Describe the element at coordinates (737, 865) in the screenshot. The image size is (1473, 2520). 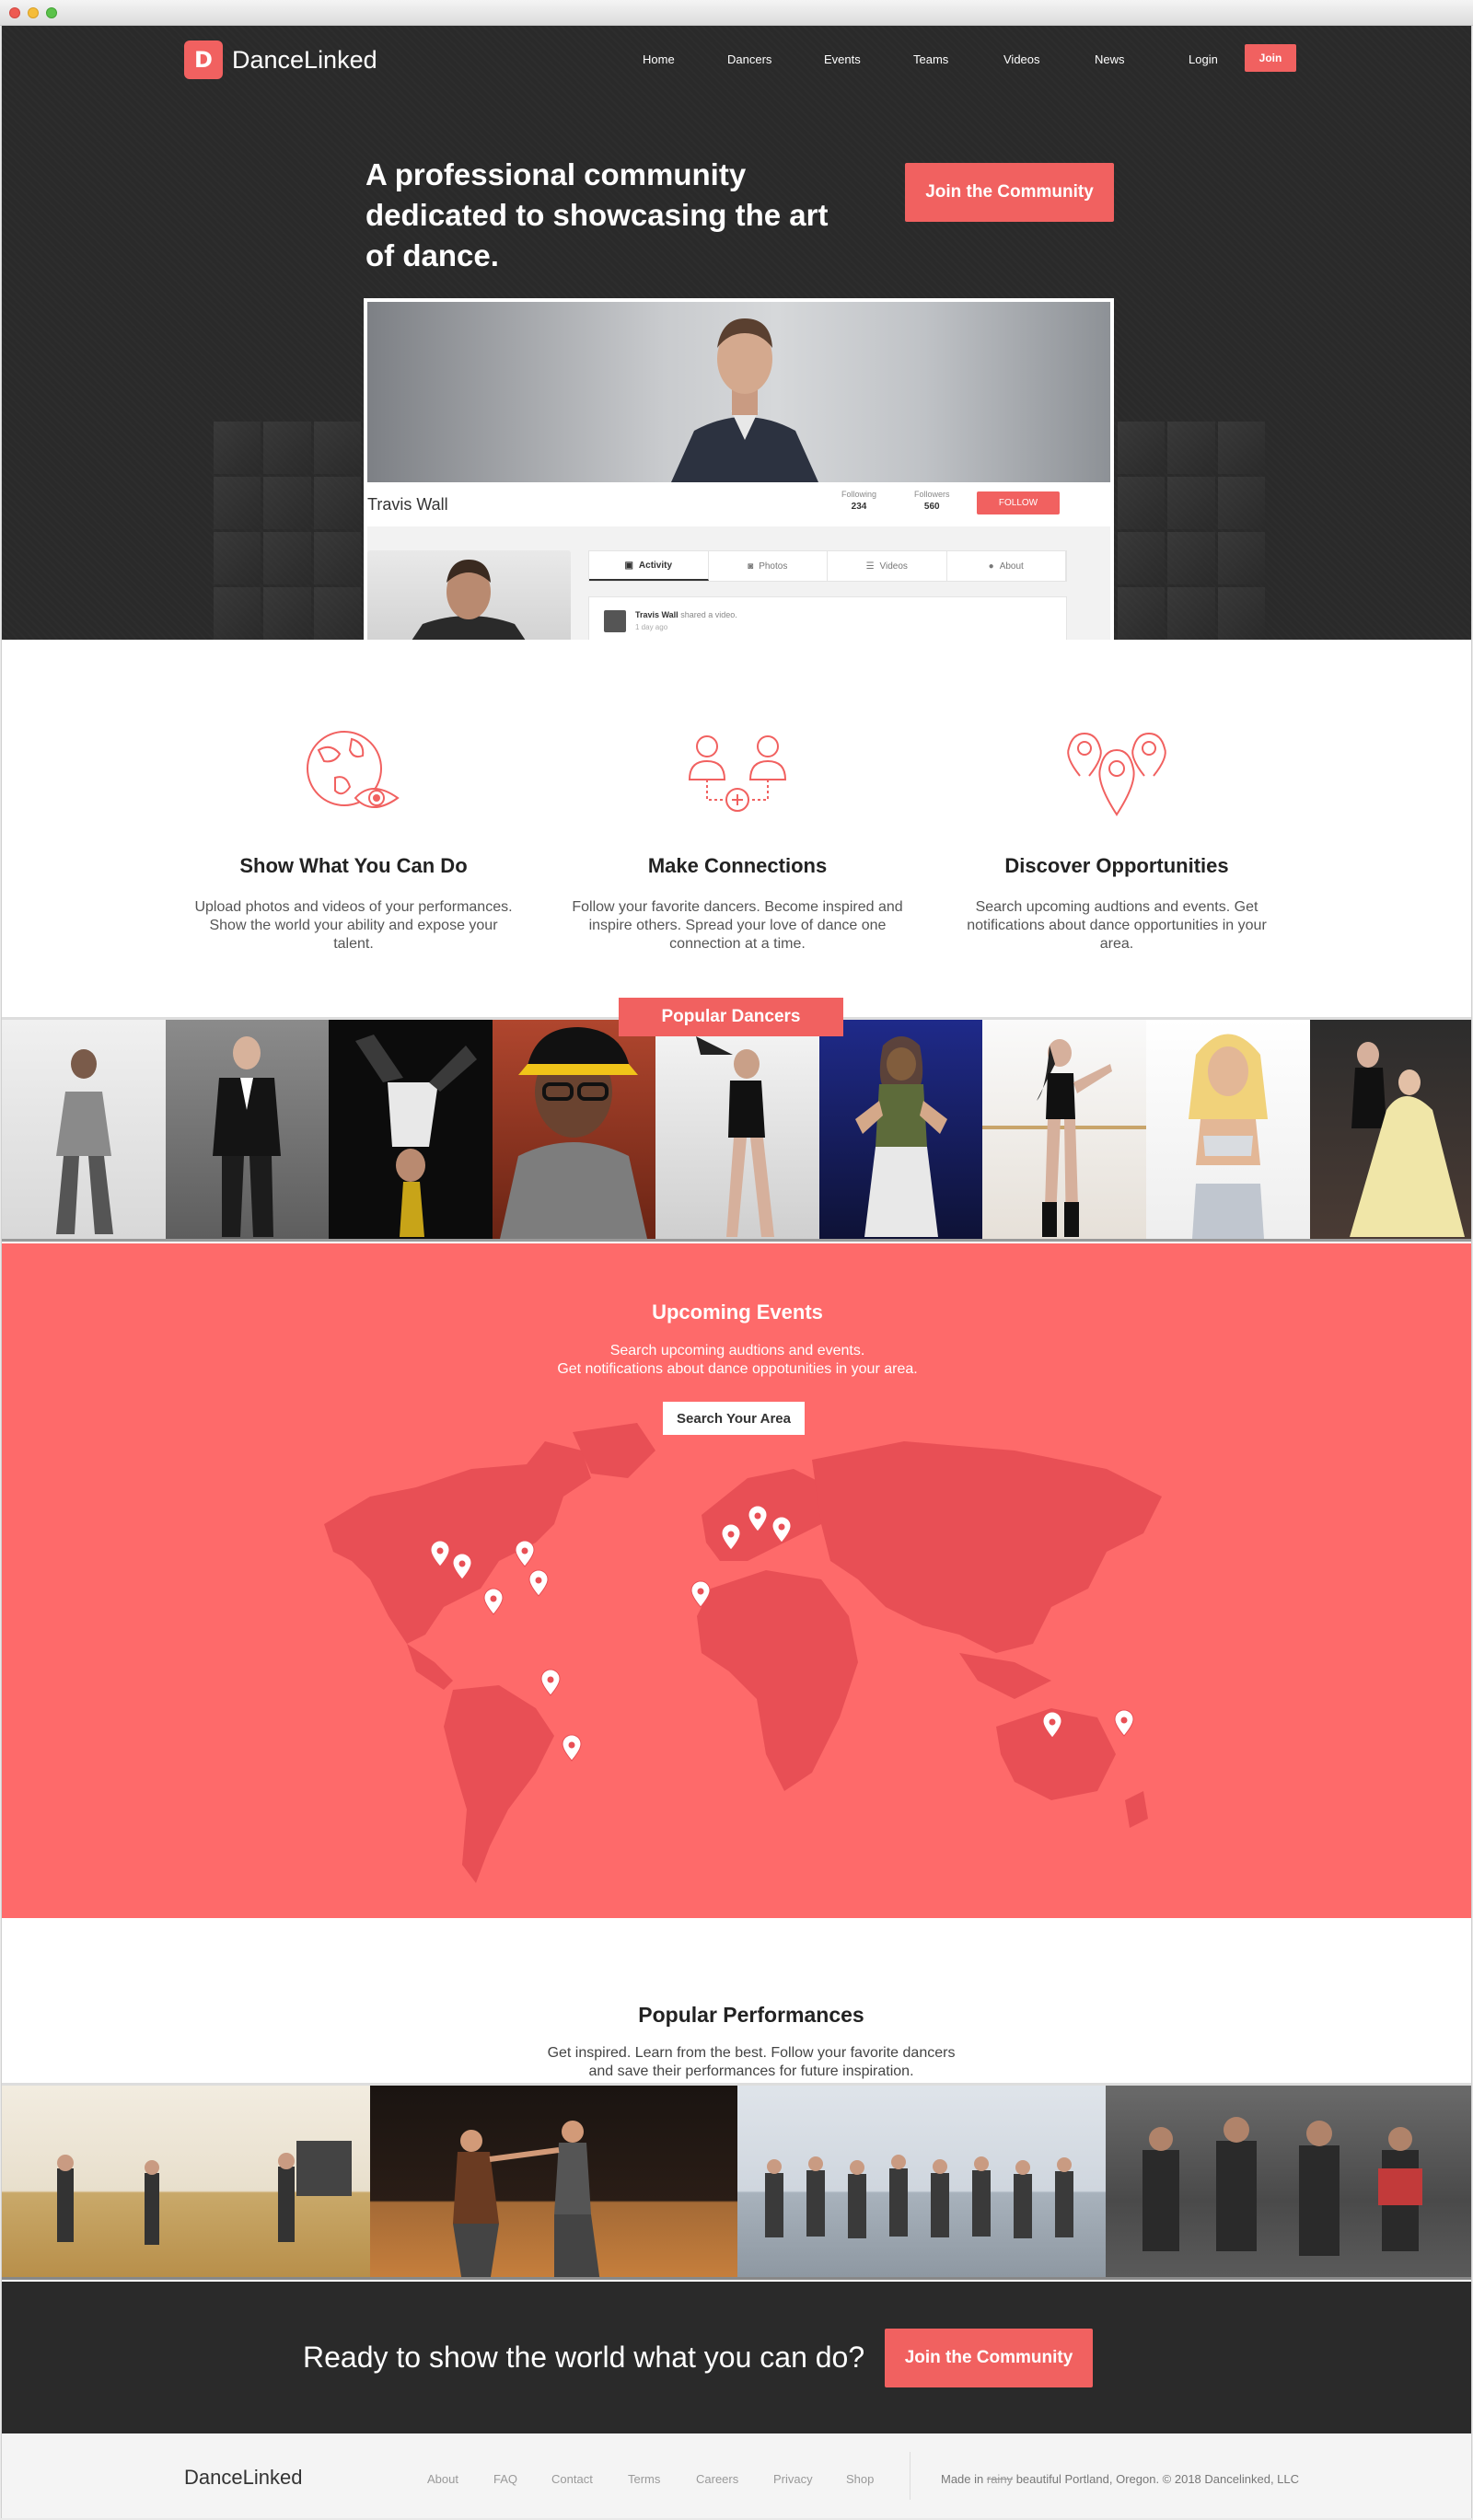
I see `feature-title: Make Connections` at that location.